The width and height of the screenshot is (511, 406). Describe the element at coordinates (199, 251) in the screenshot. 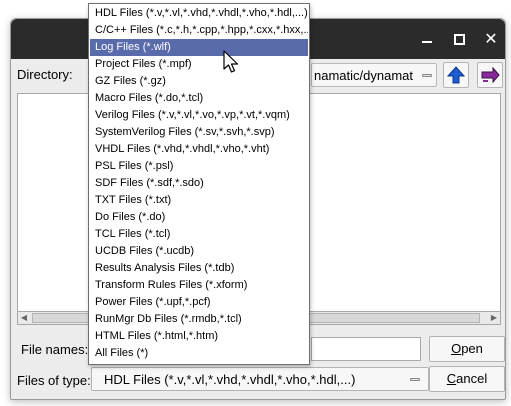

I see `file-type-option: UCDB Files (*.ucdb)` at that location.